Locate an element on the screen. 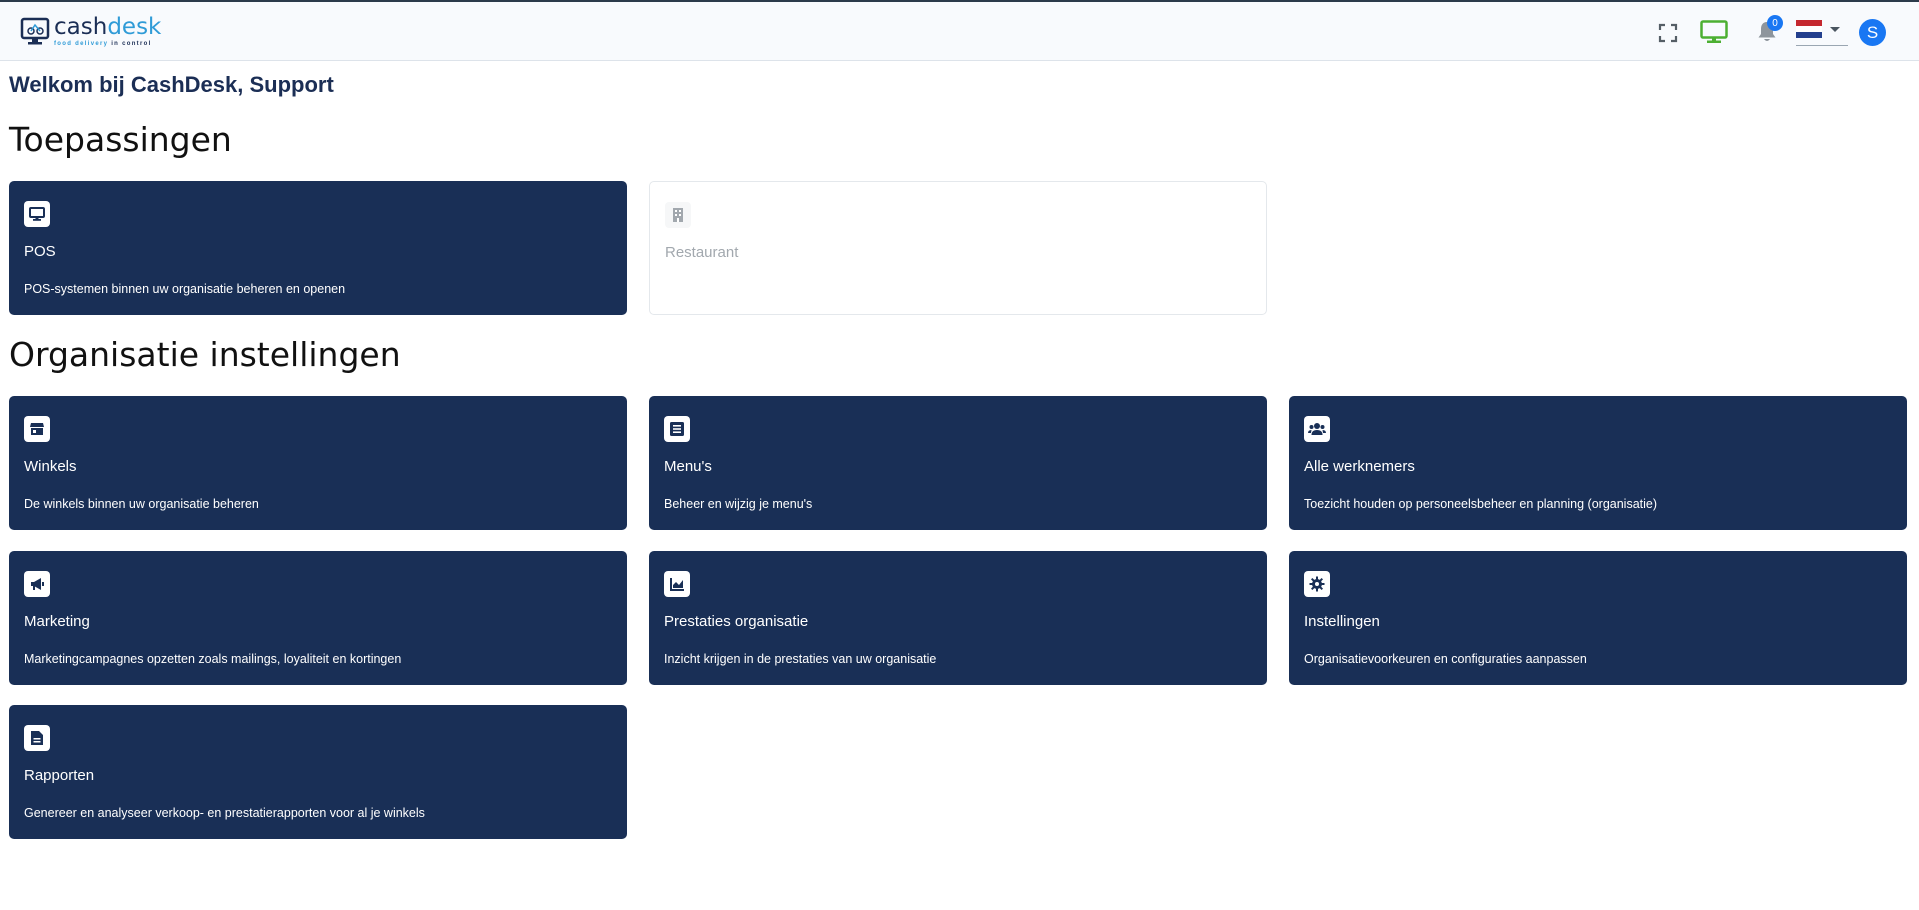  users-icon is located at coordinates (1317, 429).